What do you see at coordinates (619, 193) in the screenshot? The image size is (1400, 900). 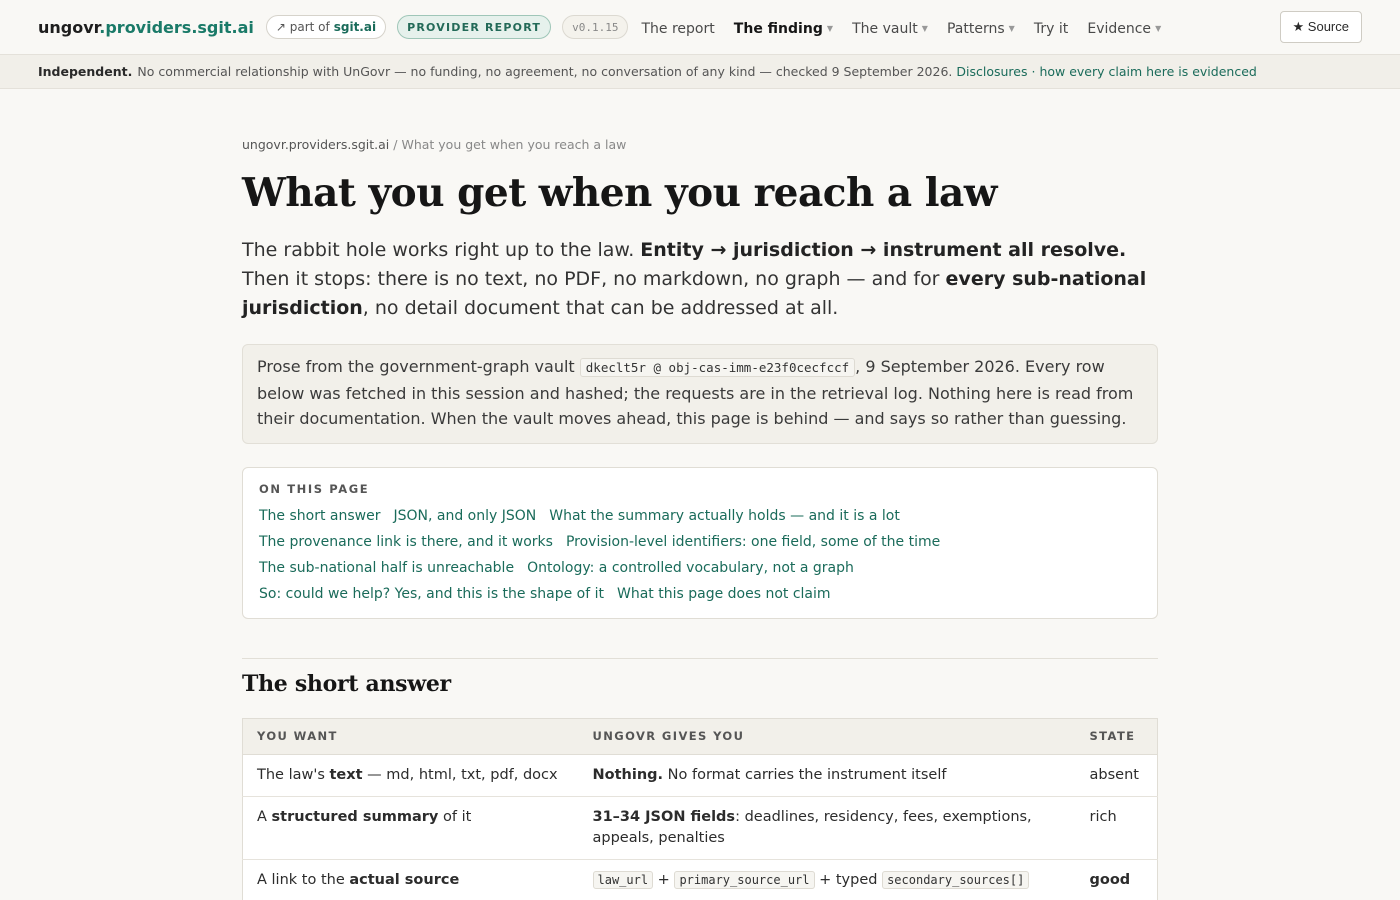 I see `page-title: What you get when you reach a law` at bounding box center [619, 193].